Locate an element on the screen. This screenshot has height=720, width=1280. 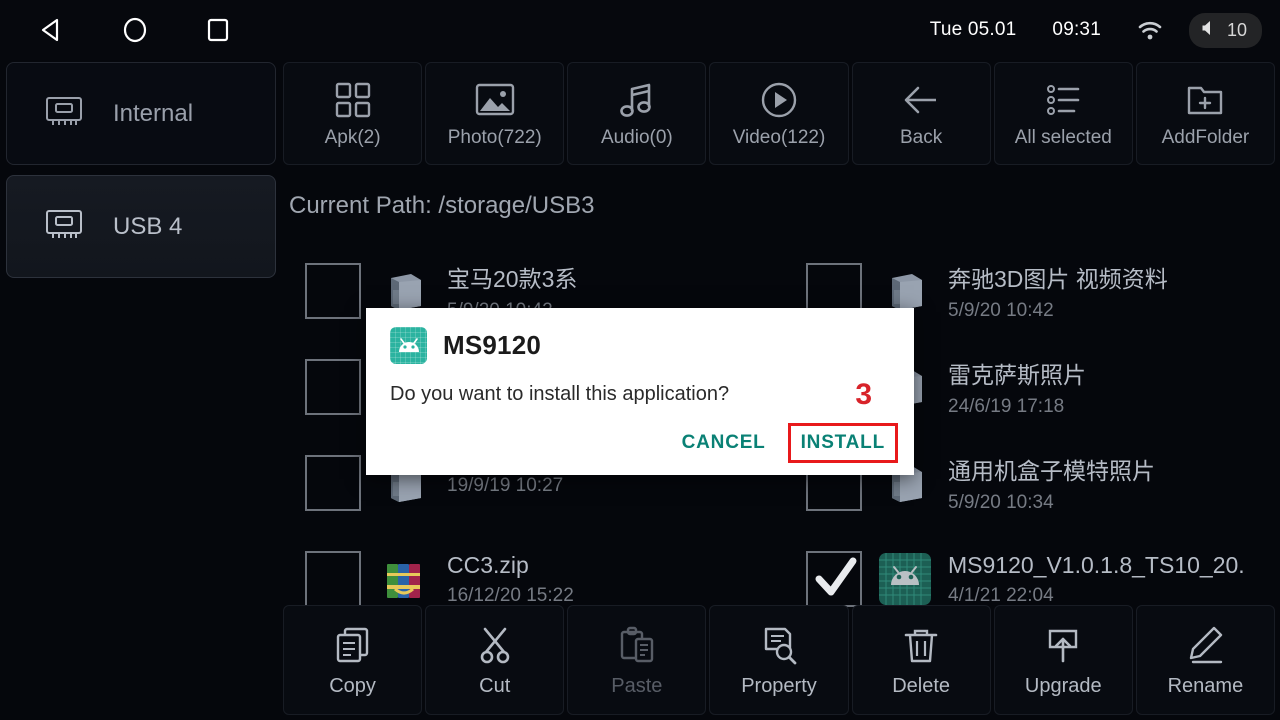
file-date: 19/9/19 10:27 is located at coordinates (505, 485).